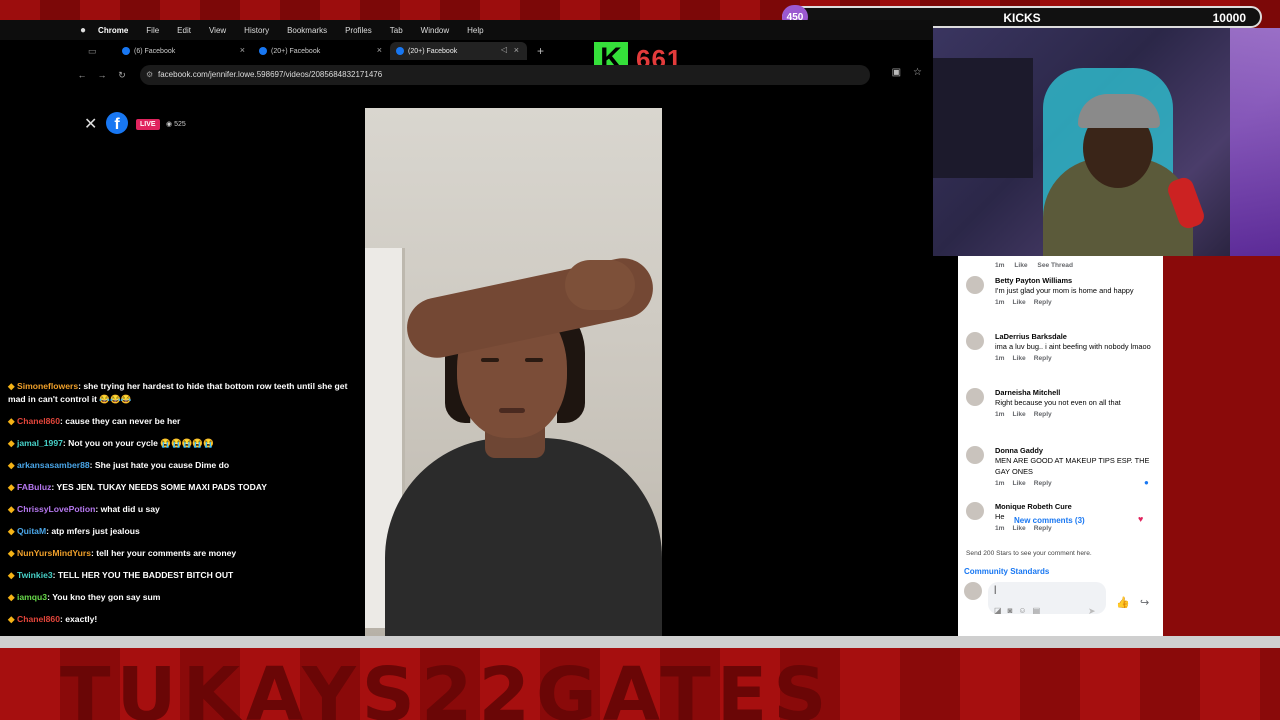  Describe the element at coordinates (458, 51) in the screenshot. I see `tab-facebook-3: (20+) Facebook ◁ ×` at that location.